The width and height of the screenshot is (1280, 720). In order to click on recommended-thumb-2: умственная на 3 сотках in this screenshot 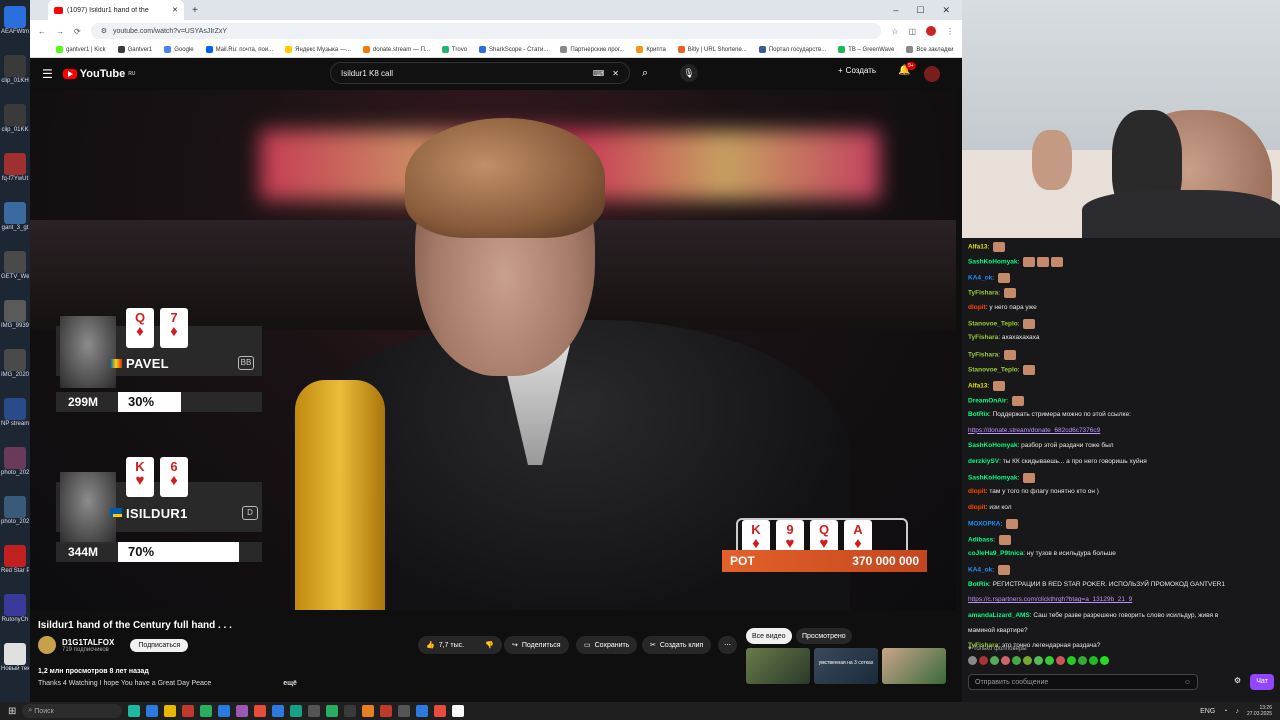, I will do `click(846, 666)`.